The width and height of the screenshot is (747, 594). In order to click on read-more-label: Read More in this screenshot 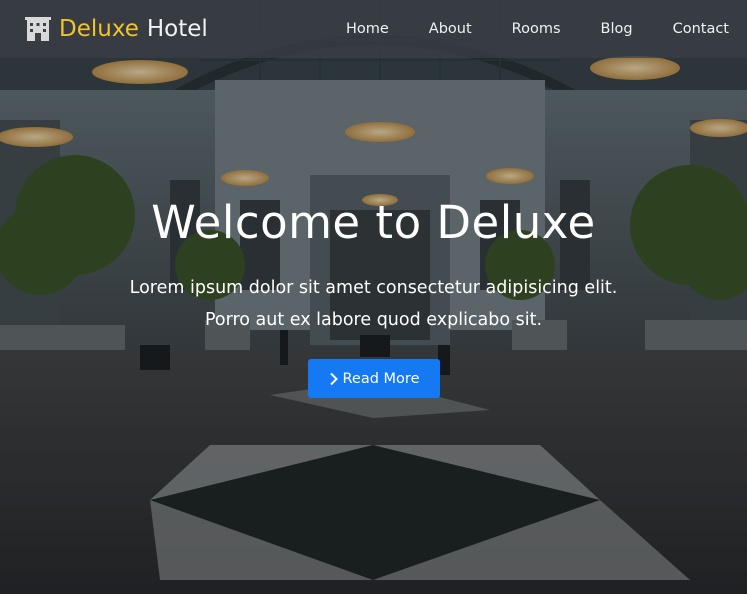, I will do `click(381, 378)`.